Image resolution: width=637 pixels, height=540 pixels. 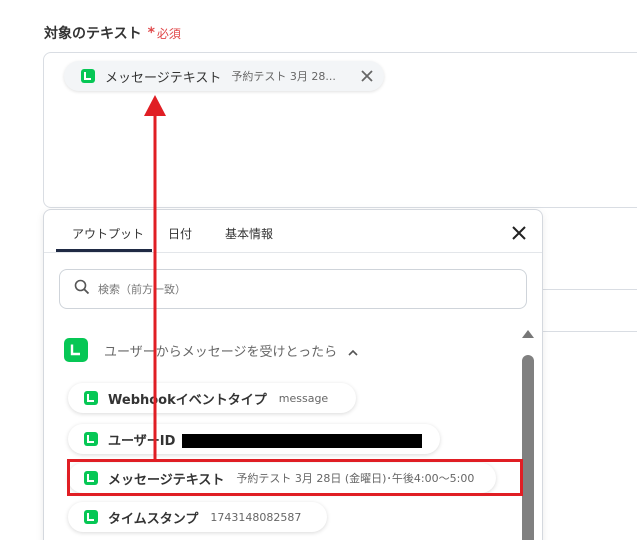 What do you see at coordinates (163, 78) in the screenshot?
I see `chip-label: メッセージテキスト` at bounding box center [163, 78].